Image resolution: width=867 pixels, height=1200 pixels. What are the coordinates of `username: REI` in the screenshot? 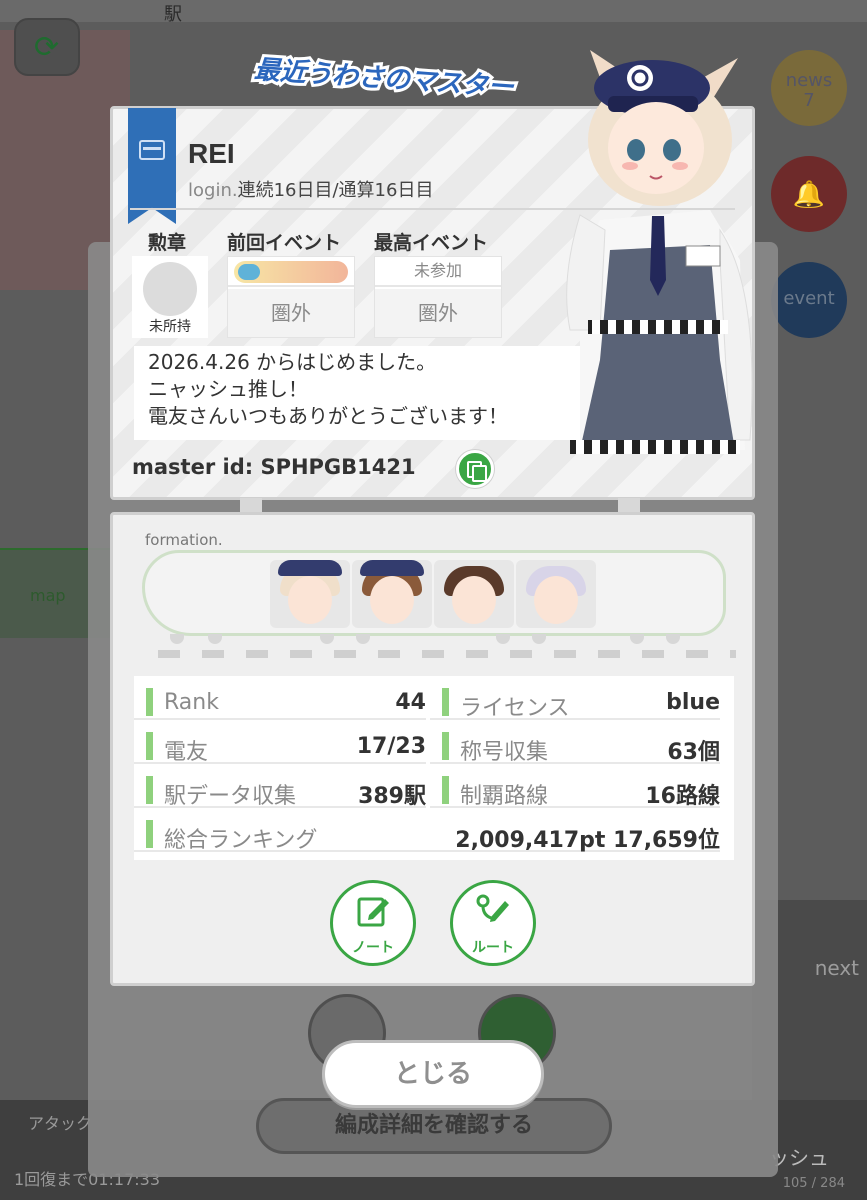 It's located at (211, 153).